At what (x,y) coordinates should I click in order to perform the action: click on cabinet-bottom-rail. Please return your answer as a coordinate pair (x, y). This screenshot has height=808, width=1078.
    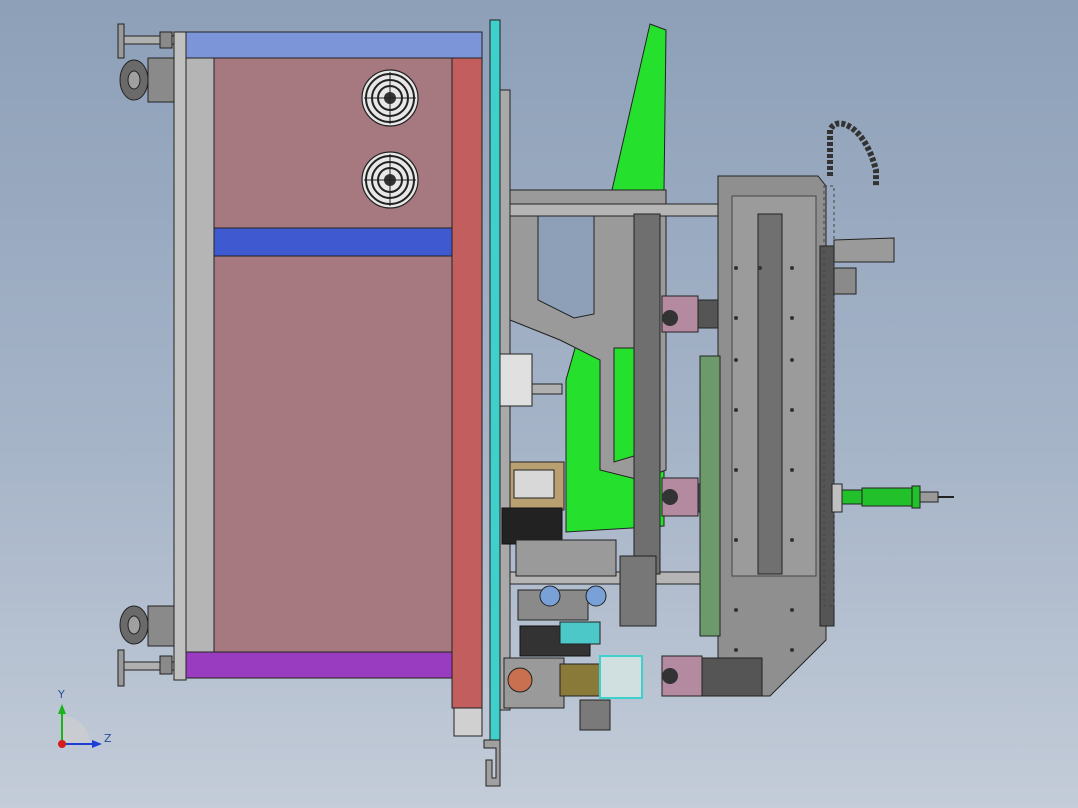
    Looking at the image, I should click on (319, 665).